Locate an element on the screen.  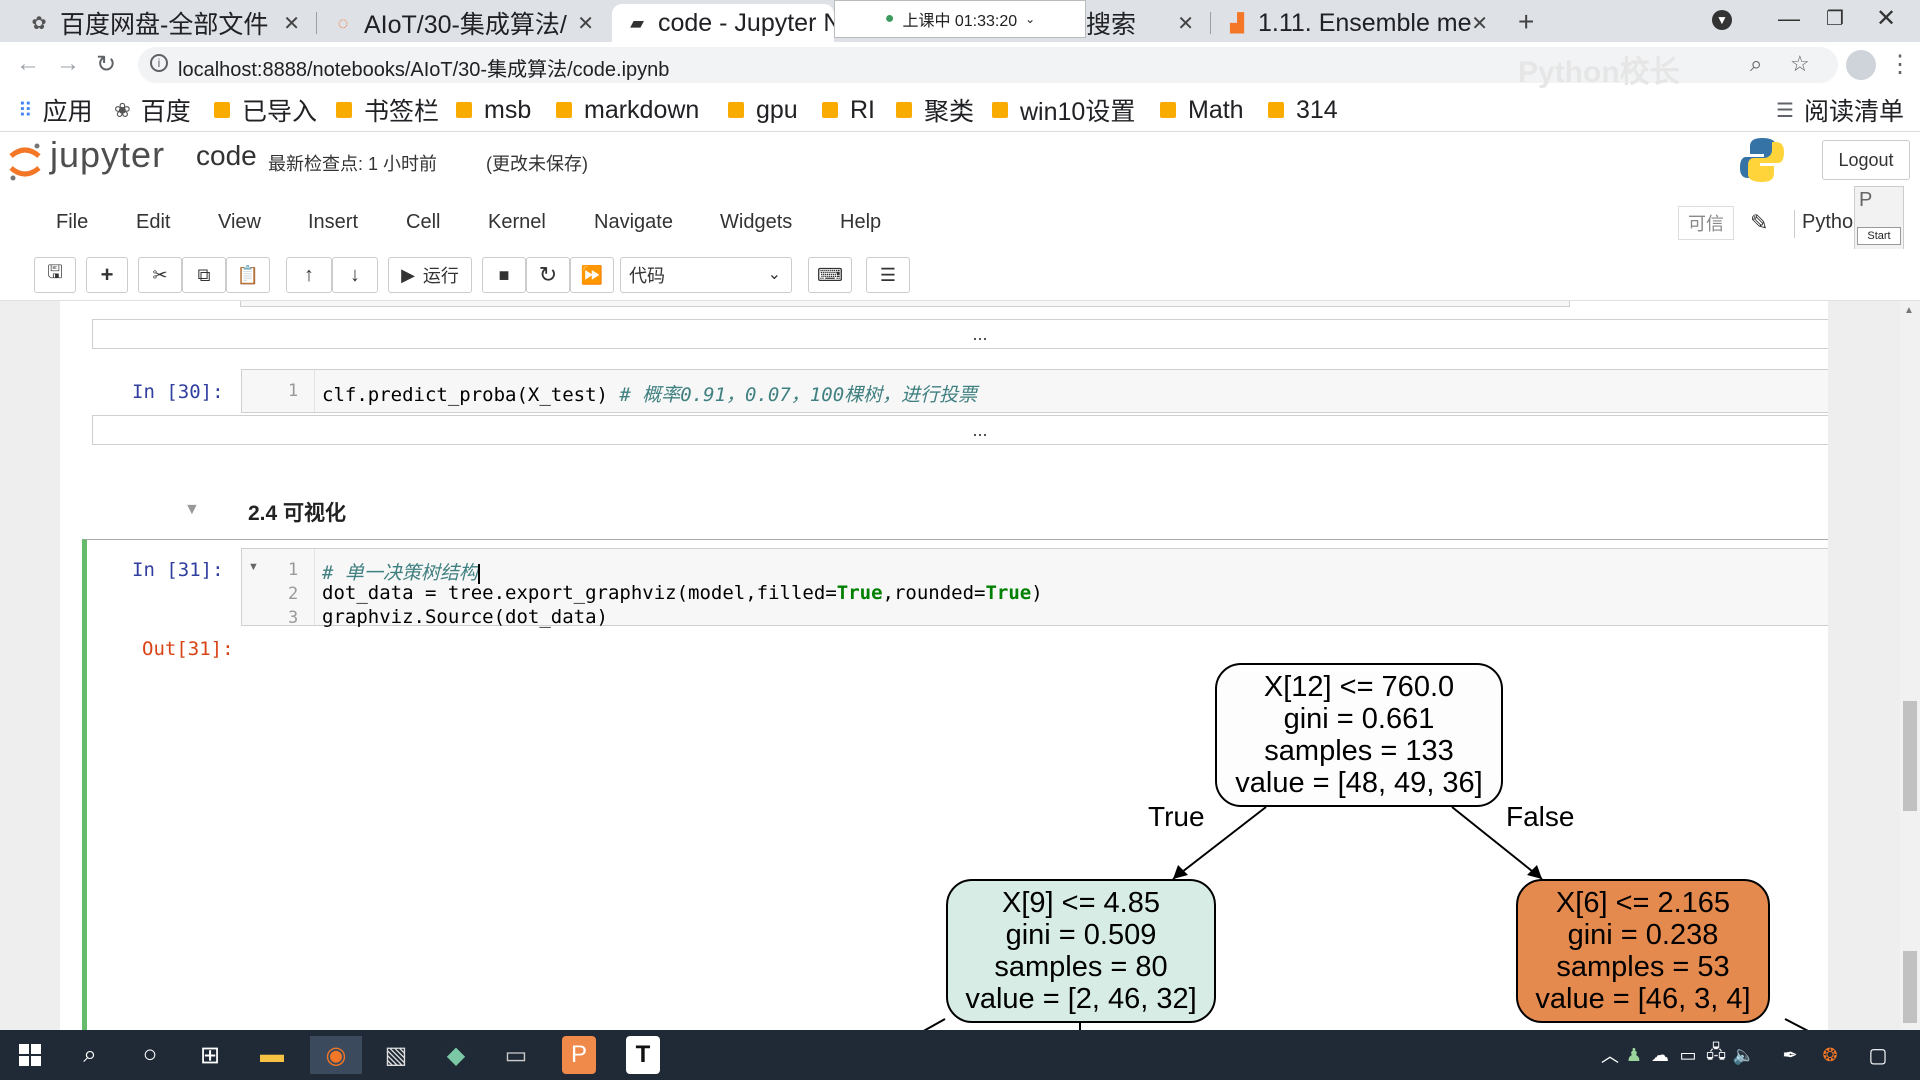
run-button: ▶ 运行 is located at coordinates (430, 275).